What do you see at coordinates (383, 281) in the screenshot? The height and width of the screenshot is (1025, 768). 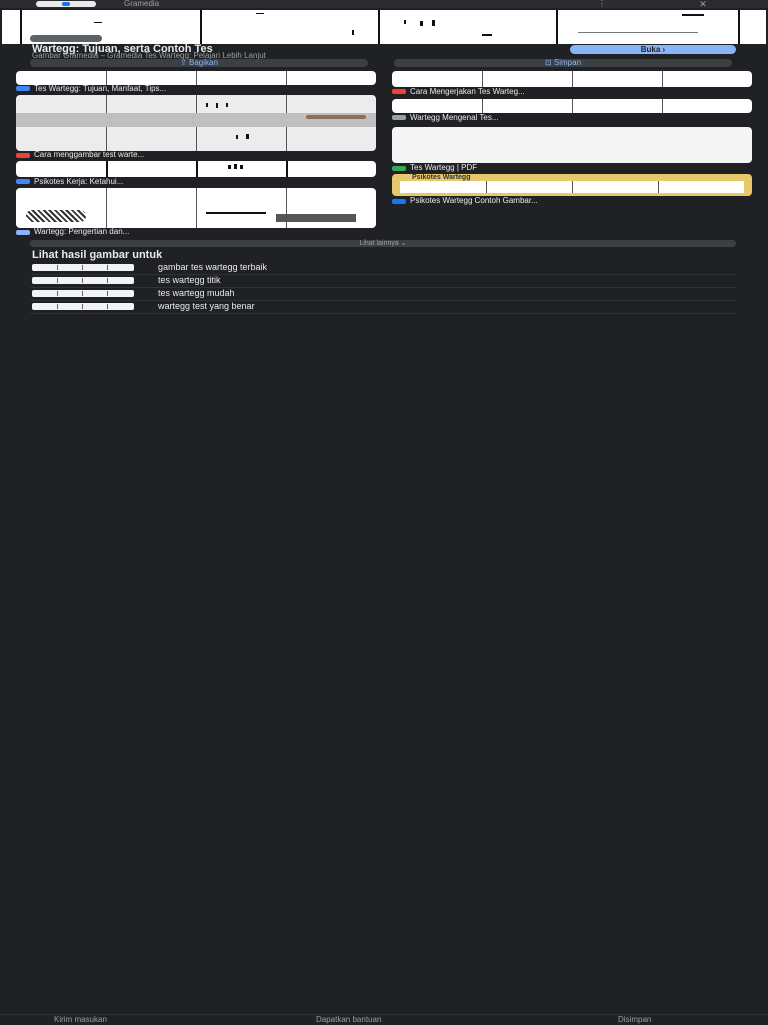 I see `related-search-item: tes wartegg titik` at bounding box center [383, 281].